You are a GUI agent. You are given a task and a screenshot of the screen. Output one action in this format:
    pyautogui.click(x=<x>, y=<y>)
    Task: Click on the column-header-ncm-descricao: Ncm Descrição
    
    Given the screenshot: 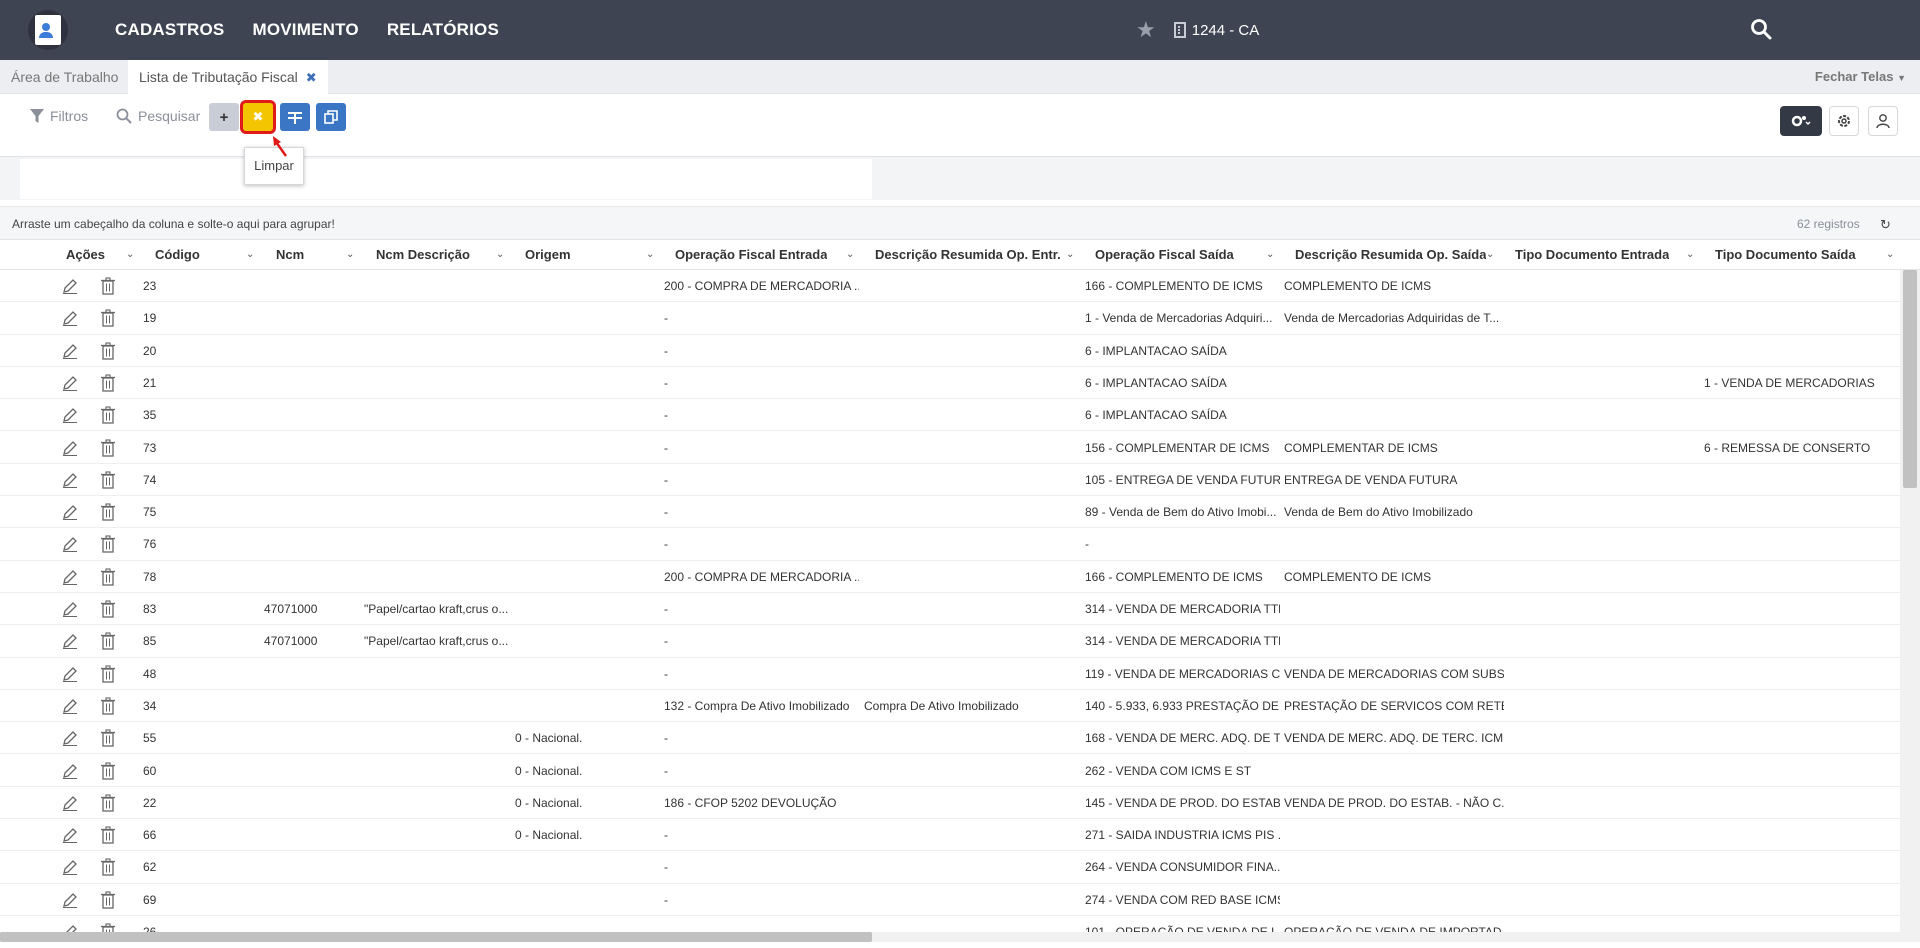 What is the action you would take?
    pyautogui.click(x=423, y=255)
    